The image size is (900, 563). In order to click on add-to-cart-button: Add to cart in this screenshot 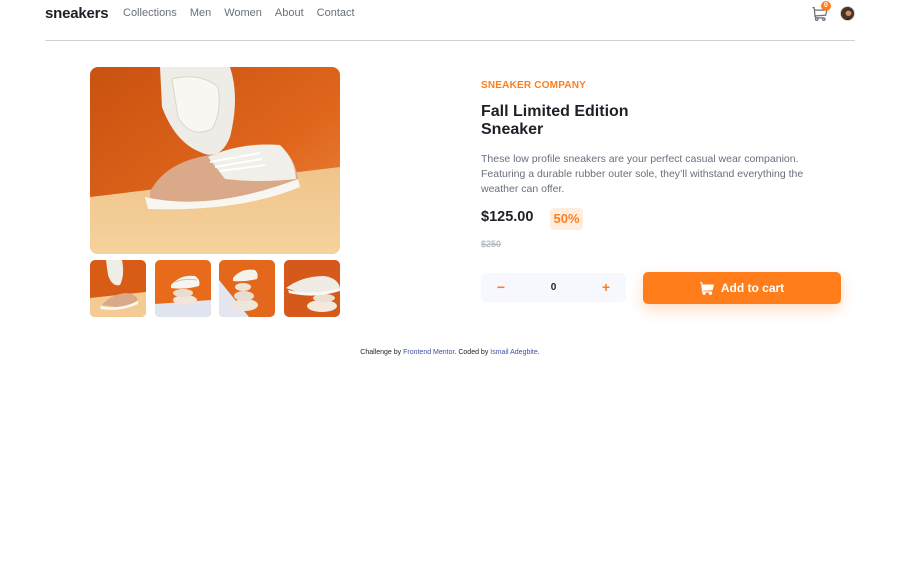, I will do `click(742, 288)`.